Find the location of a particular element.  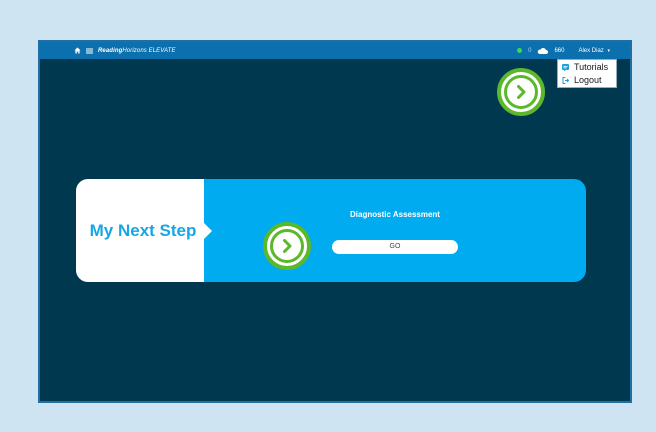

status-count: 0 is located at coordinates (530, 50).